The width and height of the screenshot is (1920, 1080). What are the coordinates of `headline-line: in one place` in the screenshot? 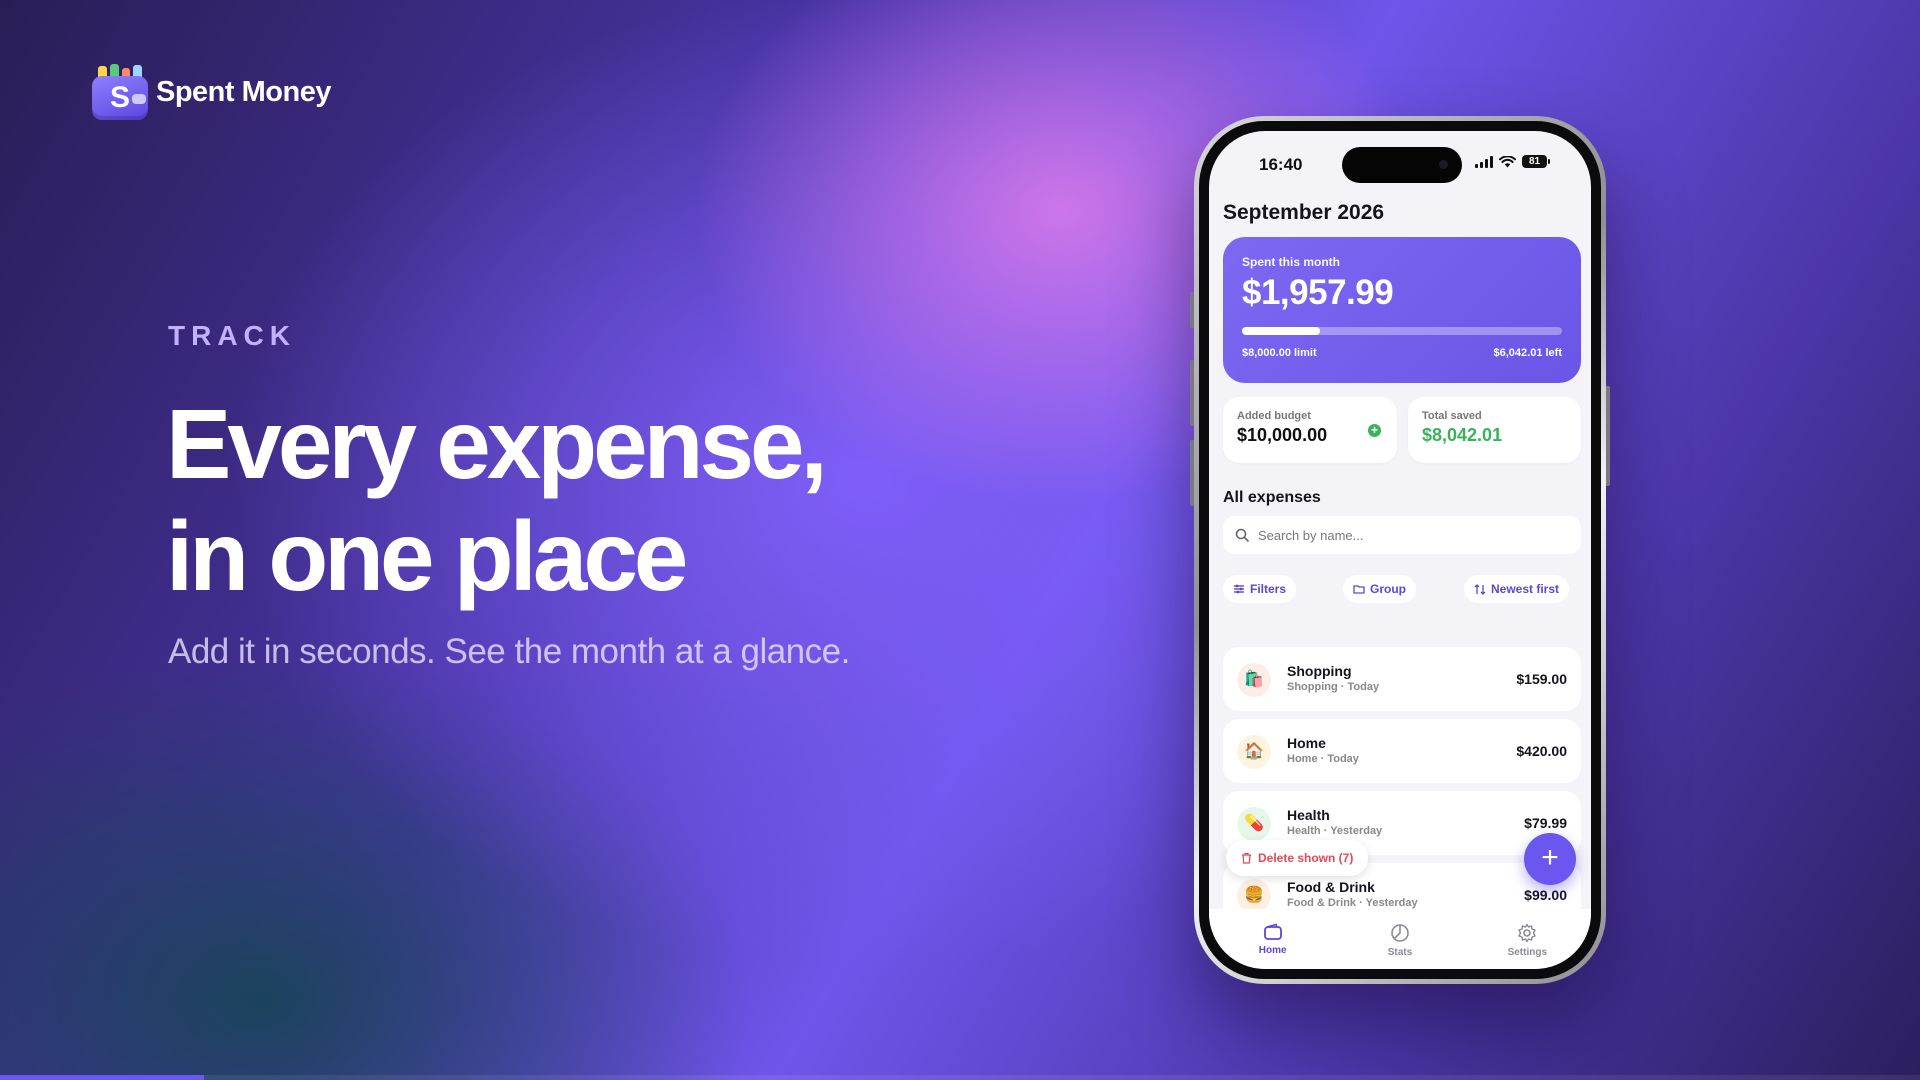 It's located at (427, 556).